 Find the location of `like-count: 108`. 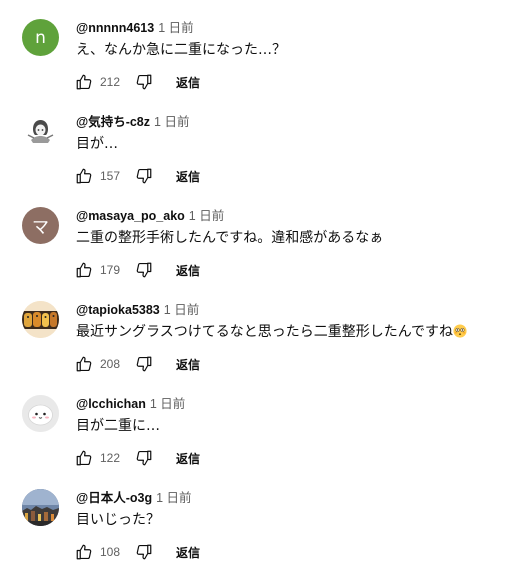

like-count: 108 is located at coordinates (110, 552).